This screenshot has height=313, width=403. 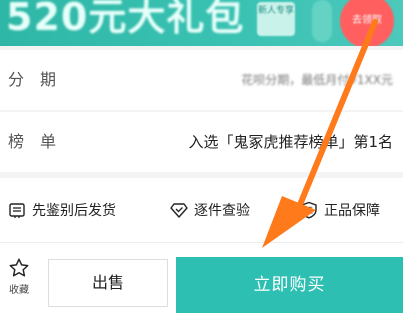 I want to click on banner-headline: 520元大礼包, so click(x=125, y=19).